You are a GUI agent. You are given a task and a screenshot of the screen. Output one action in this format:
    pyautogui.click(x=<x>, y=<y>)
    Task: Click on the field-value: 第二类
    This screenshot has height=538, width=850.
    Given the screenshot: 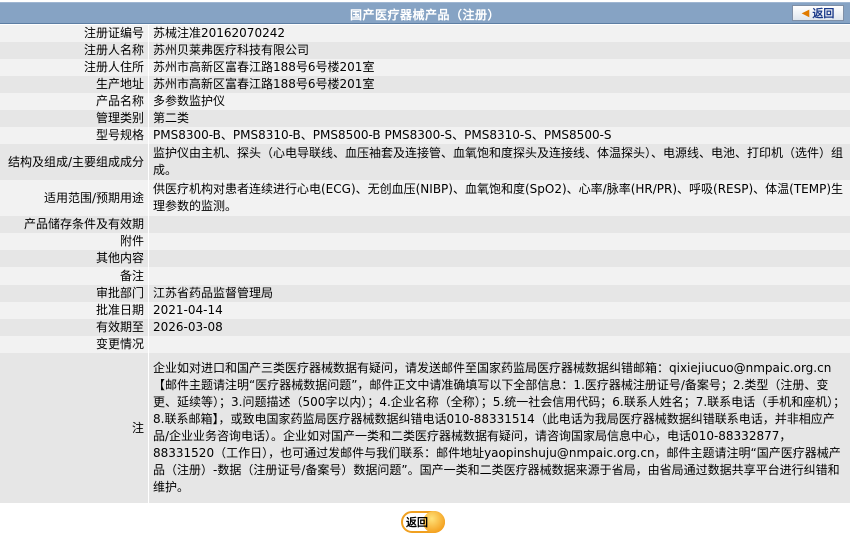 What is the action you would take?
    pyautogui.click(x=499, y=118)
    